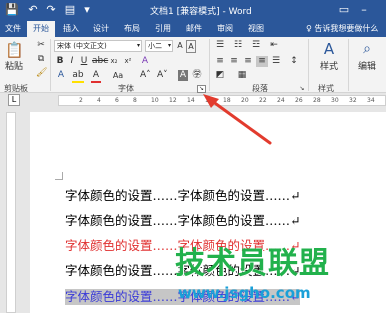  I want to click on strikethrough-icon: abc, so click(100, 61).